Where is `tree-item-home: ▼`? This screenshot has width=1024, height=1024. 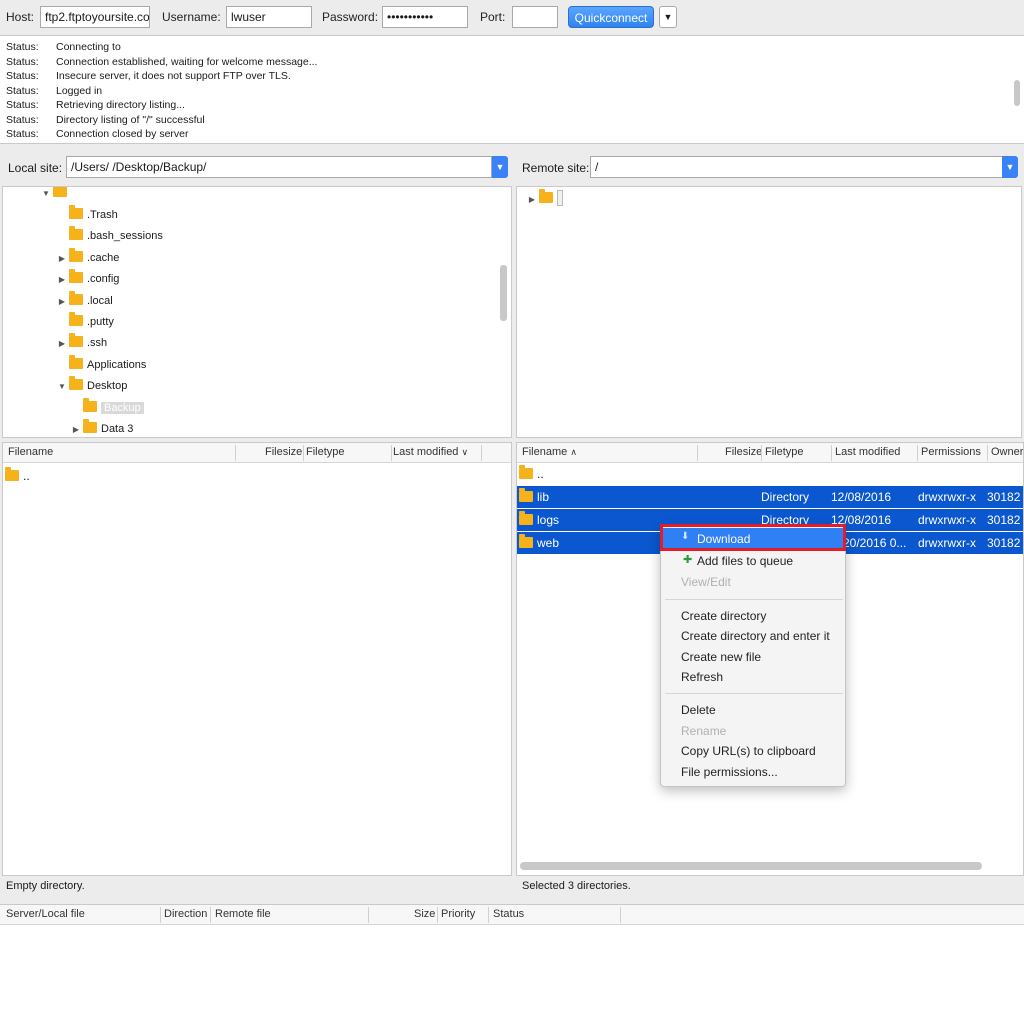
tree-item-home: ▼ is located at coordinates (55, 195).